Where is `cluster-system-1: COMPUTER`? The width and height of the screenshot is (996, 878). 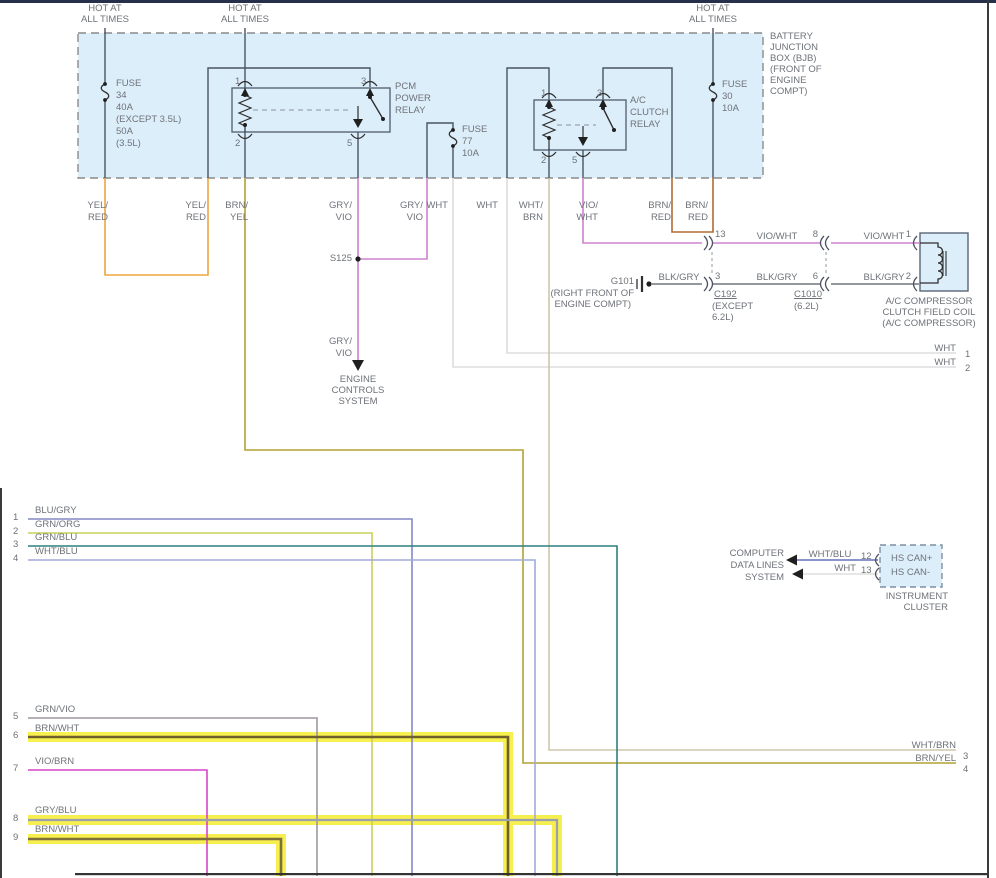 cluster-system-1: COMPUTER is located at coordinates (756, 553).